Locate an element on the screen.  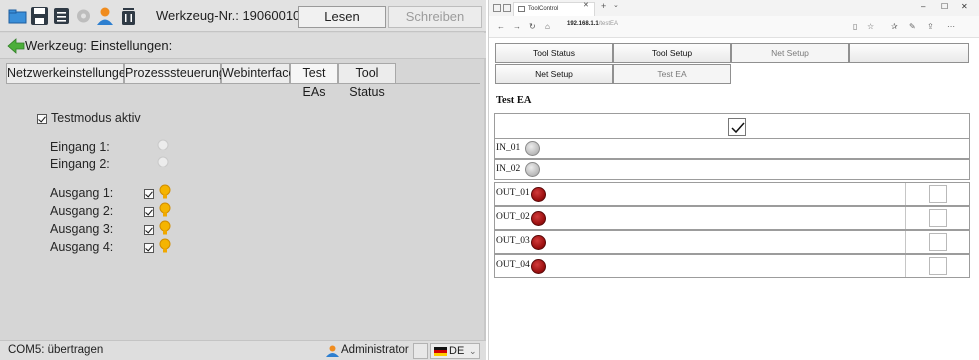
output-2-led-icon is located at coordinates (538, 218).